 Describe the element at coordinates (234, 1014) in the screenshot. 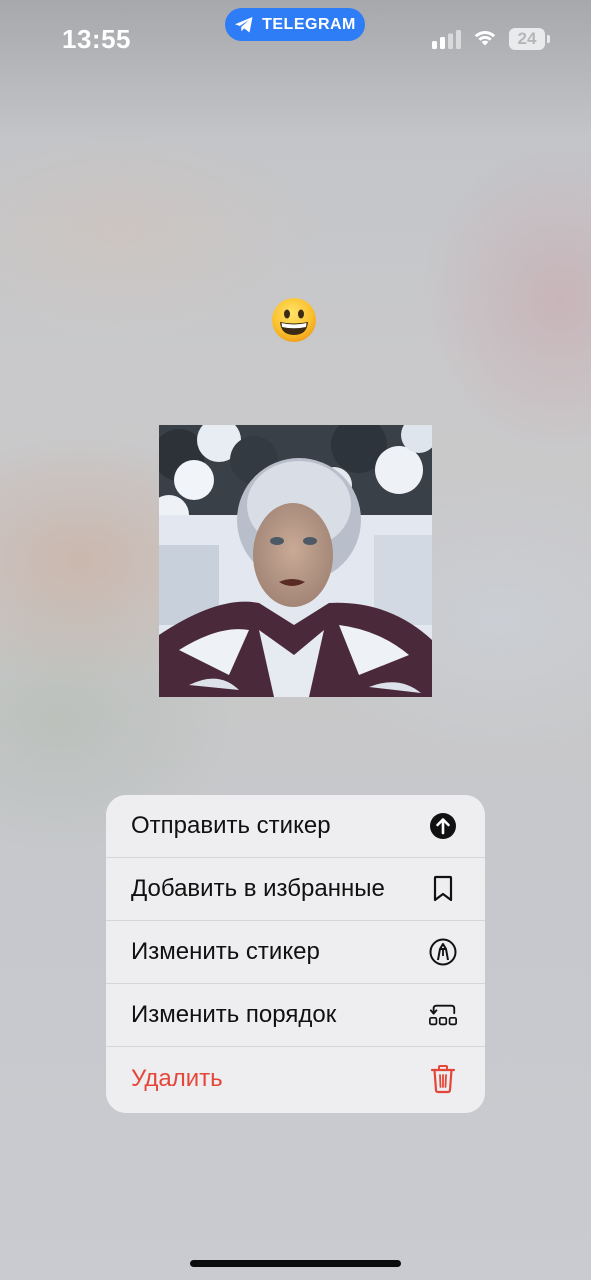

I see `menu-item-label: Изменить порядок` at that location.